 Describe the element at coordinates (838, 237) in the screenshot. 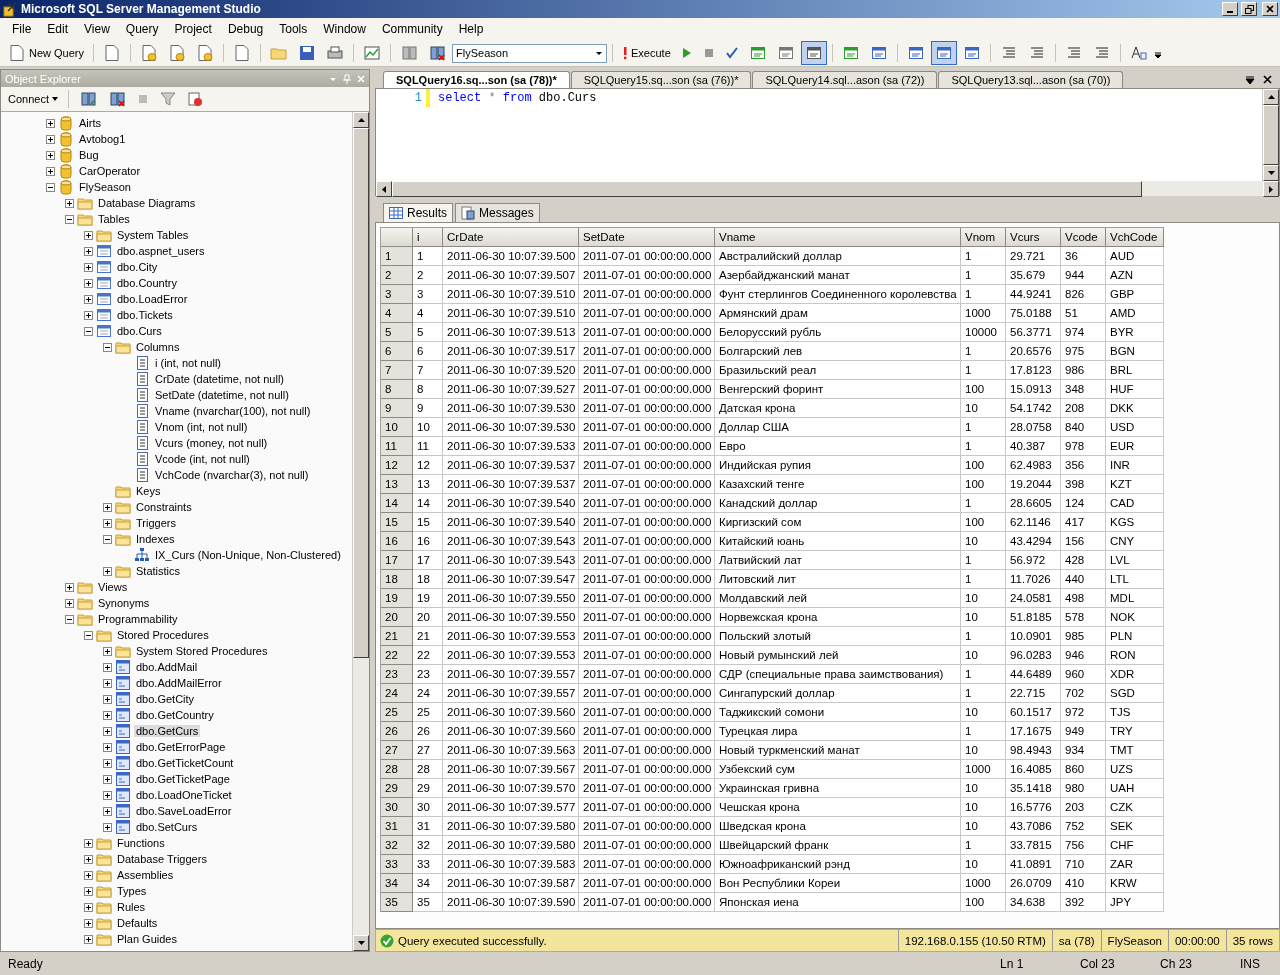

I see `column-header: Vname` at that location.